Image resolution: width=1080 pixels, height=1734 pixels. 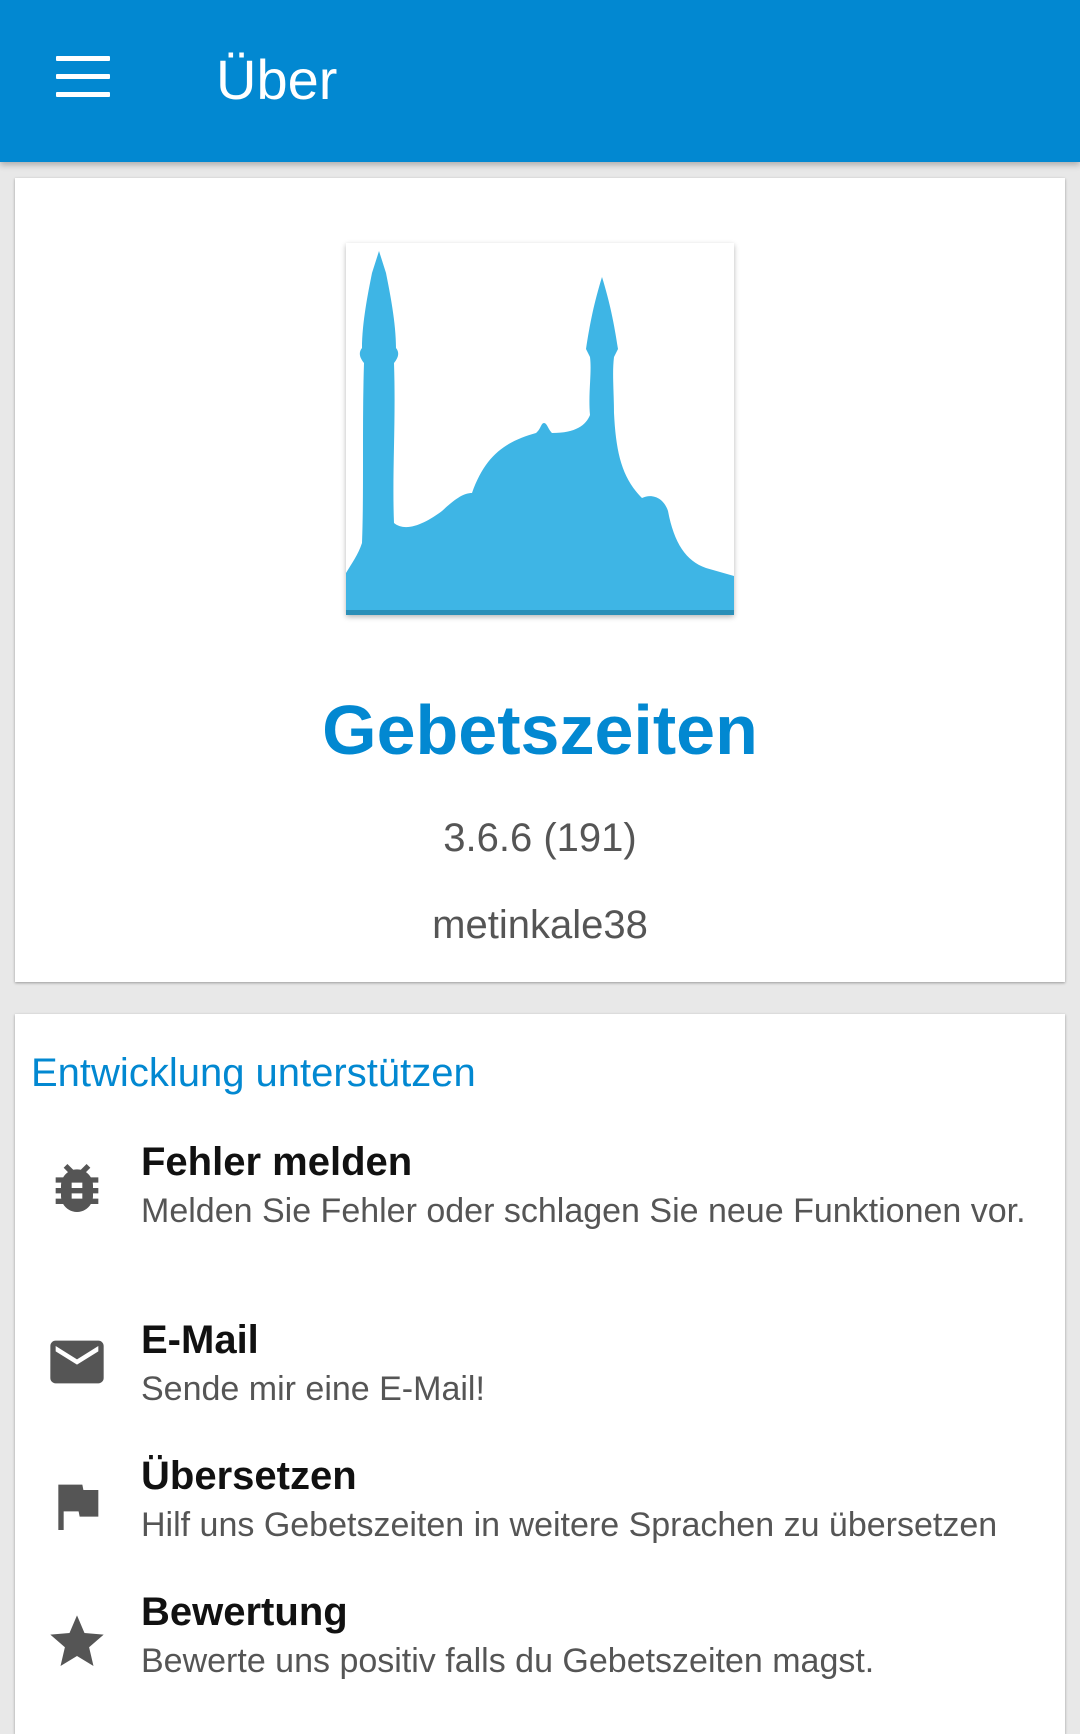 What do you see at coordinates (540, 1366) in the screenshot?
I see `email-item: E-Mail Sende mir eine E-Mail!` at bounding box center [540, 1366].